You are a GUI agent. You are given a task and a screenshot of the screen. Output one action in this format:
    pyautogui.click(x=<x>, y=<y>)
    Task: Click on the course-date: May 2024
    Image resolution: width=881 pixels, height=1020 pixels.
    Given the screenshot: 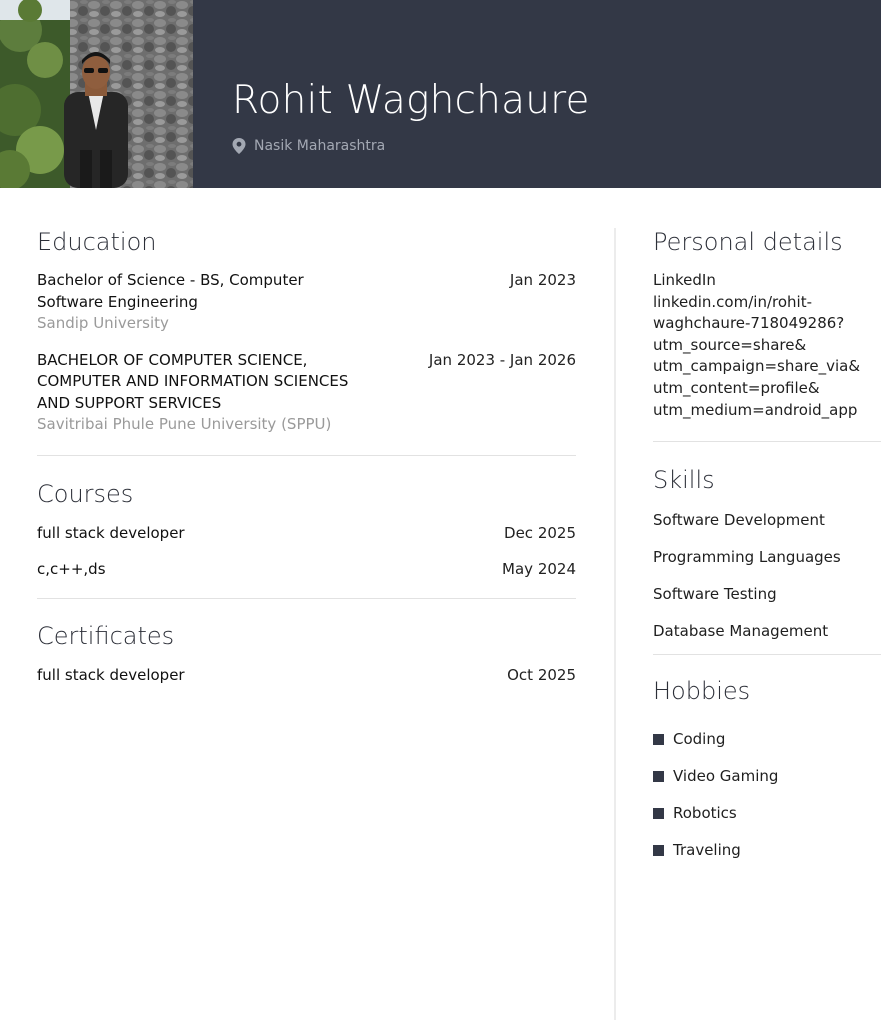 What is the action you would take?
    pyautogui.click(x=539, y=569)
    